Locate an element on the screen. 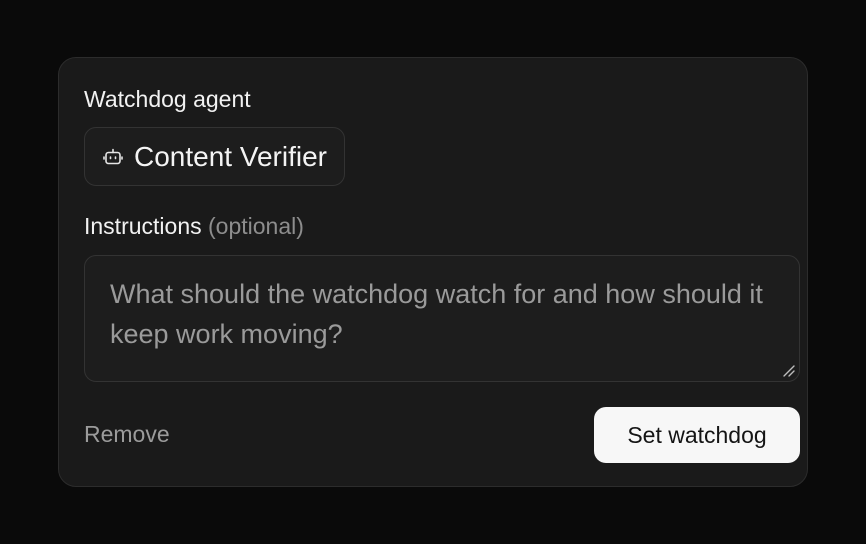 The image size is (866, 544). resize-handle-icon is located at coordinates (789, 371).